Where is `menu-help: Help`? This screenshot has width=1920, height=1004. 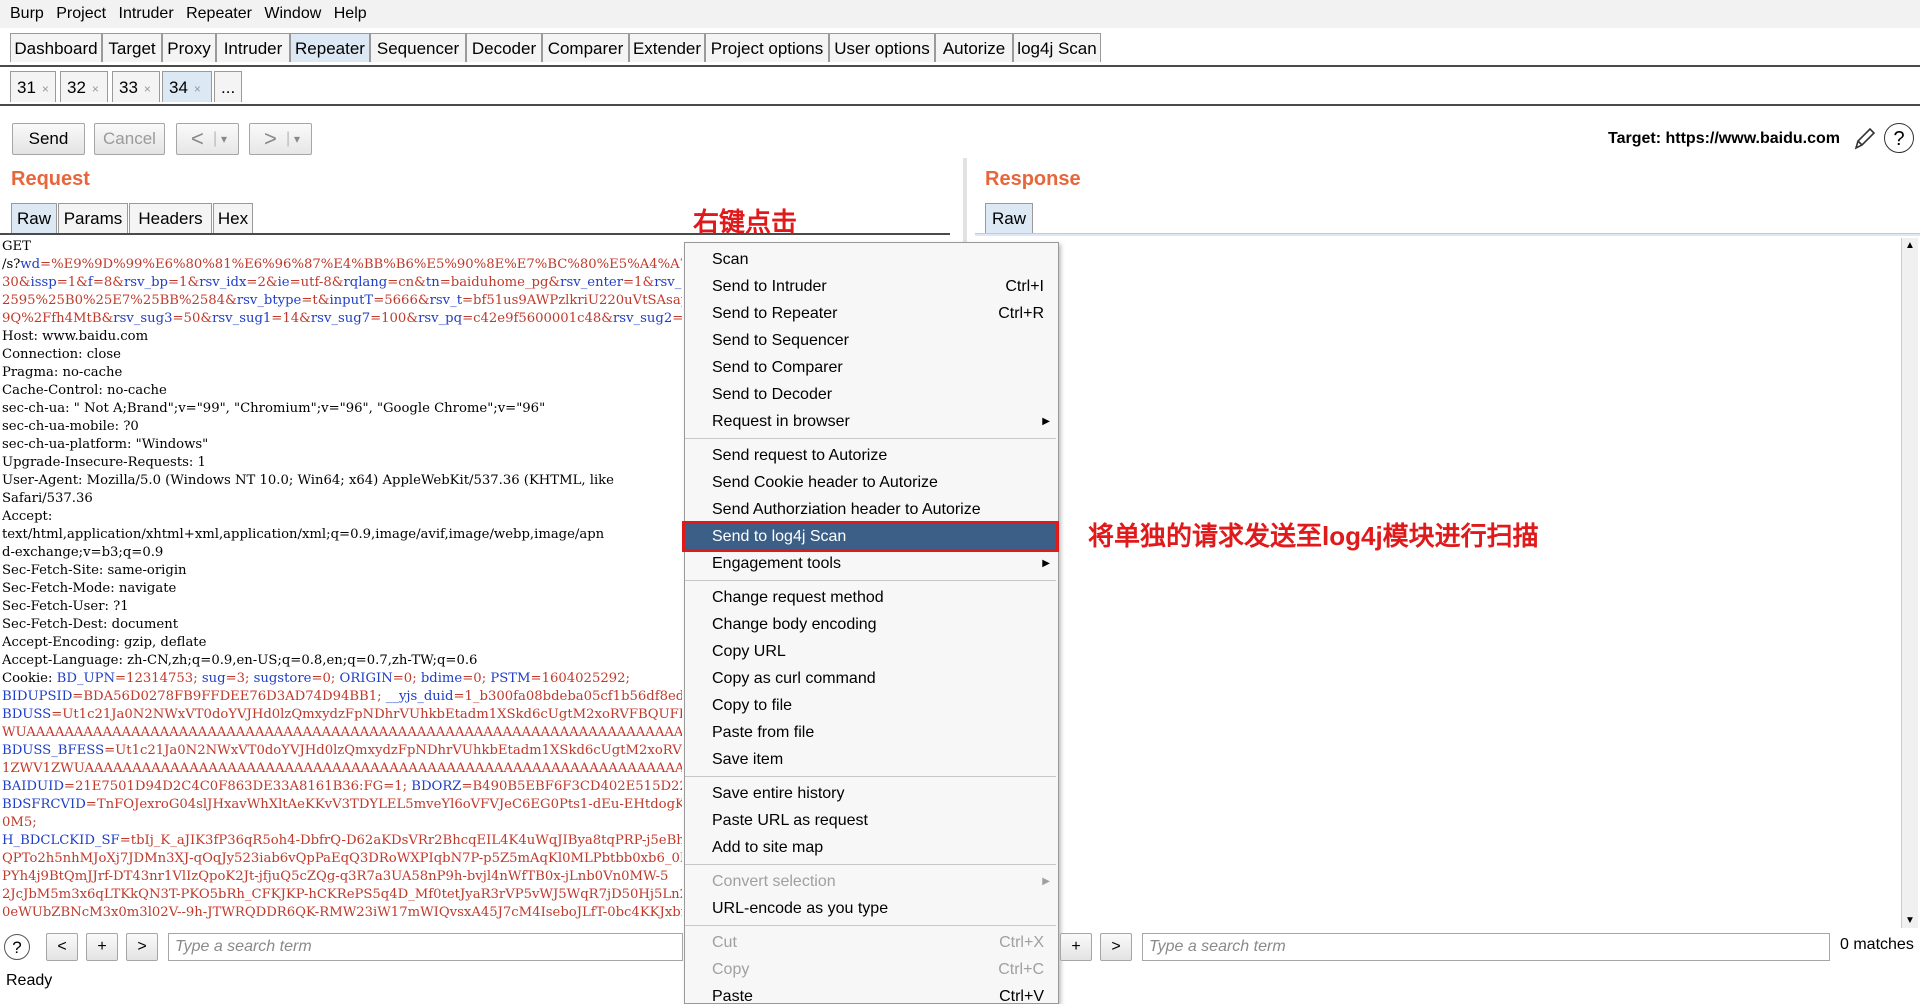
menu-help: Help is located at coordinates (350, 14).